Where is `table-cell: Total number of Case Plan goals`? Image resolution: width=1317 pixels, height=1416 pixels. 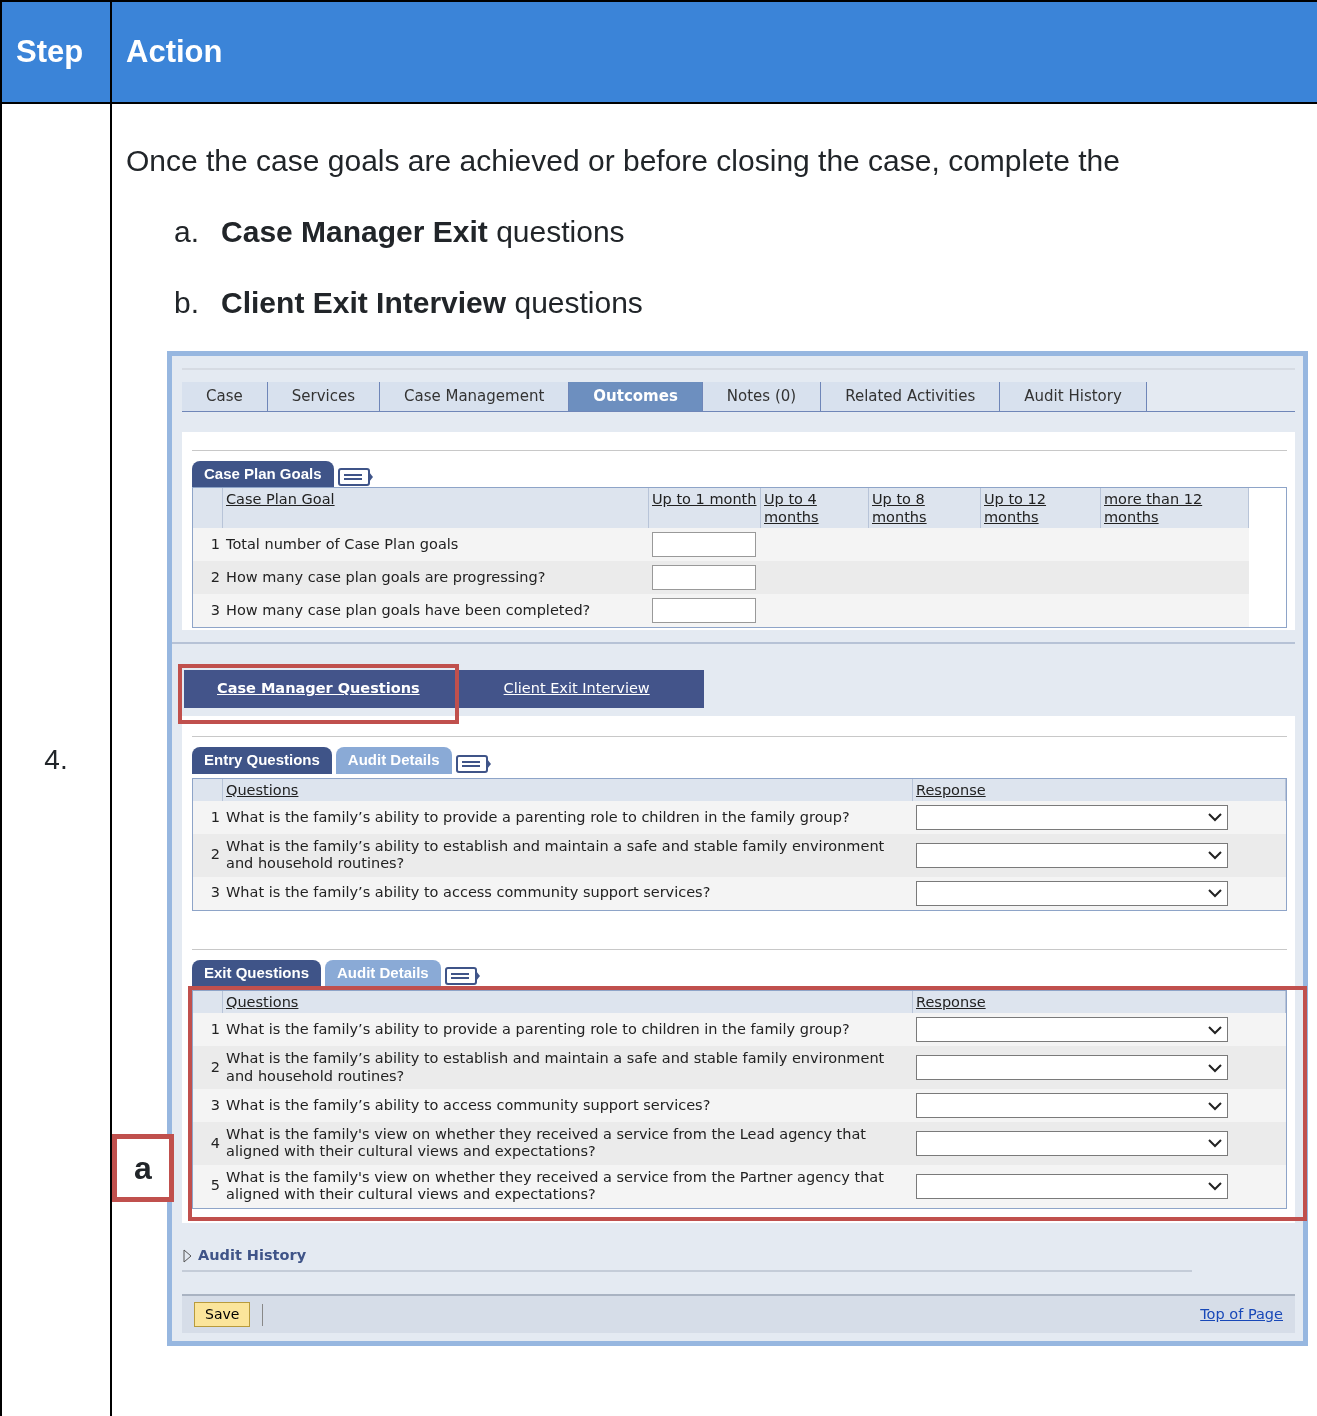
table-cell: Total number of Case Plan goals is located at coordinates (436, 545).